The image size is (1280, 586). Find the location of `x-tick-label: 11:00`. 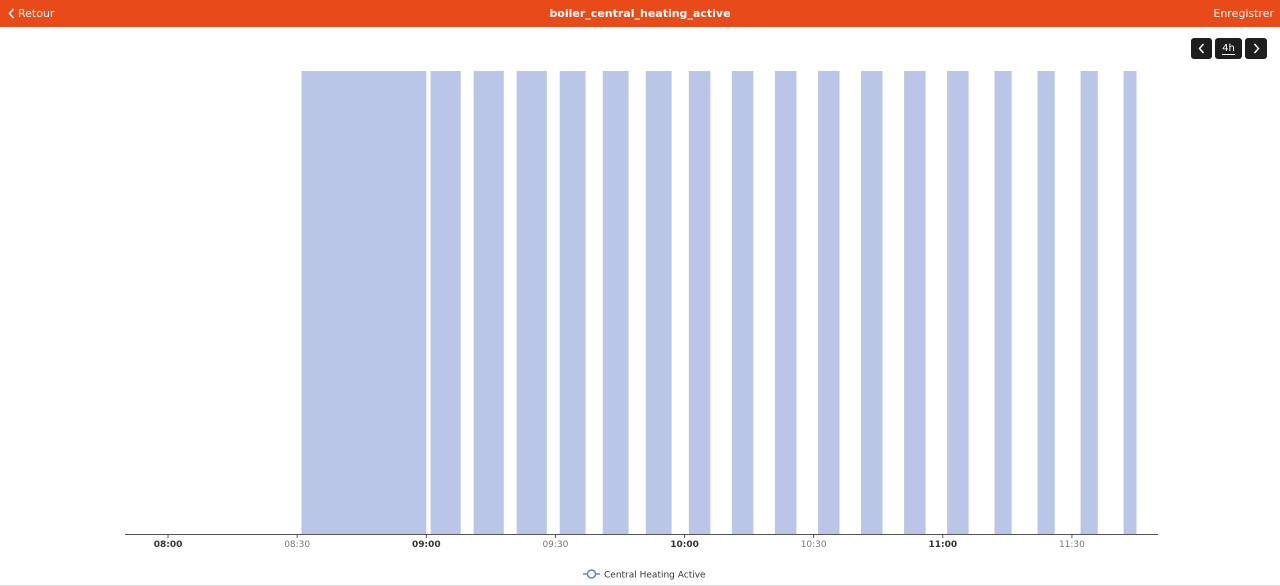

x-tick-label: 11:00 is located at coordinates (942, 545).